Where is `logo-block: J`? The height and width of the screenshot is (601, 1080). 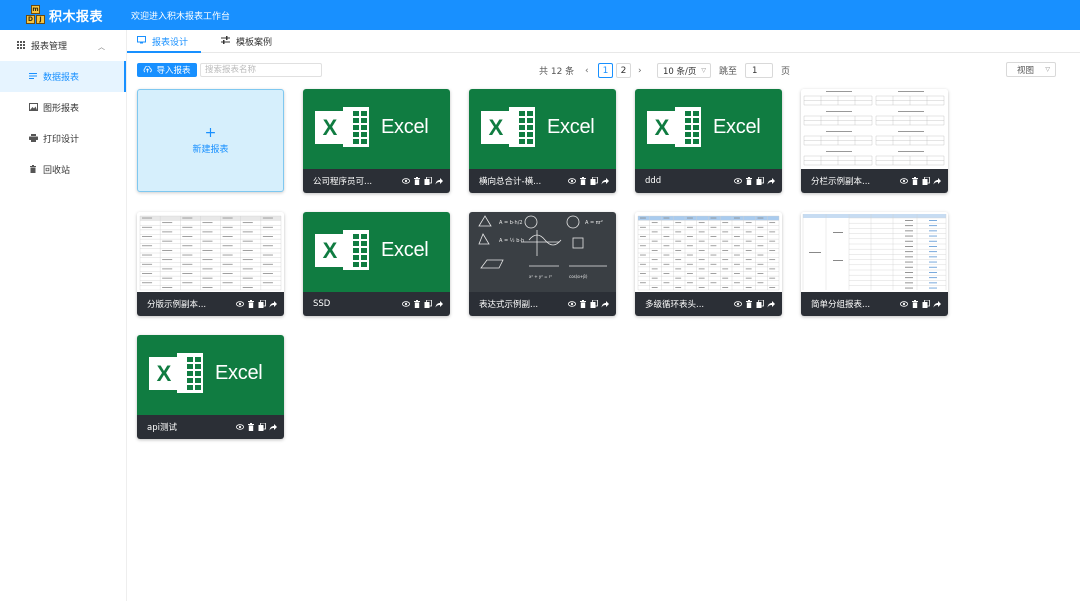
logo-block: J is located at coordinates (40, 19).